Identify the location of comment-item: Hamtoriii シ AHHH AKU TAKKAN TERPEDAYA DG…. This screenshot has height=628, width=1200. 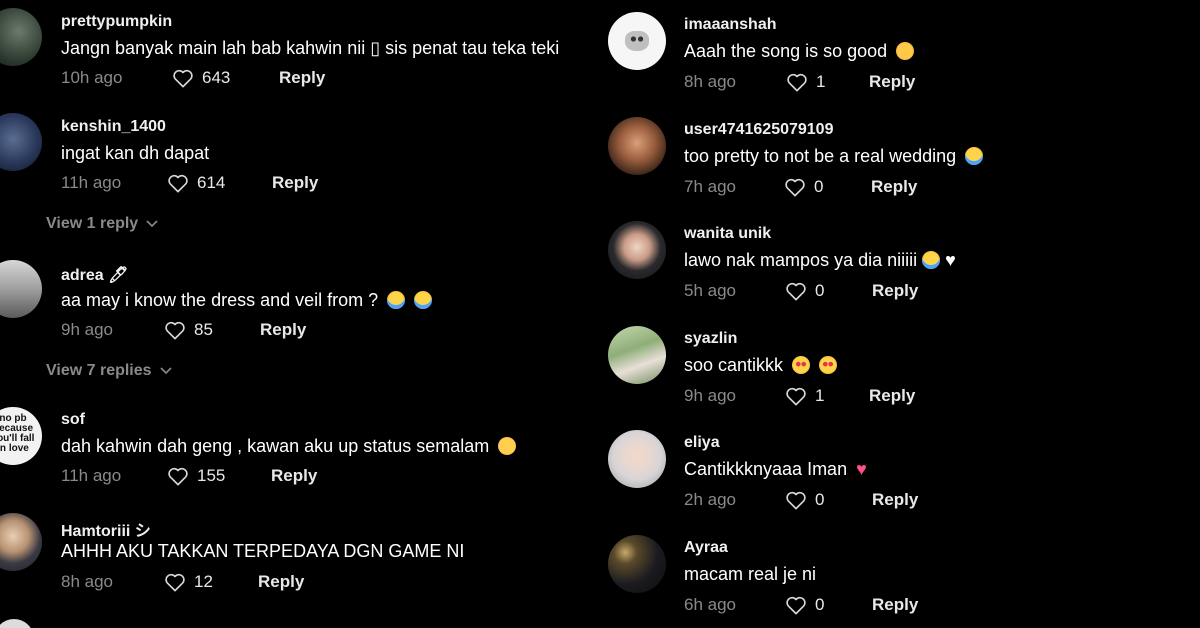
(300, 555).